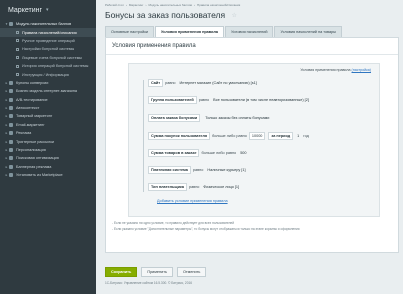  I want to click on tab-label: Условия начислений, so click(249, 32).